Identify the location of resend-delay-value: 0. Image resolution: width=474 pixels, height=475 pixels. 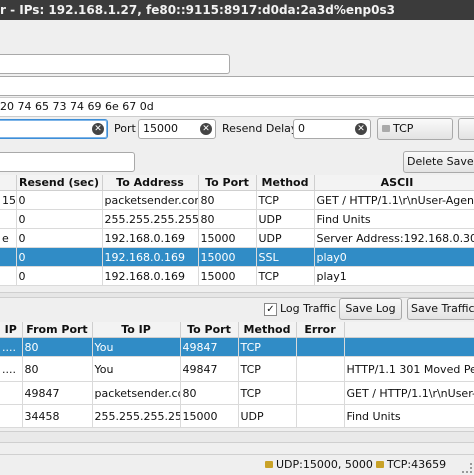
(301, 128).